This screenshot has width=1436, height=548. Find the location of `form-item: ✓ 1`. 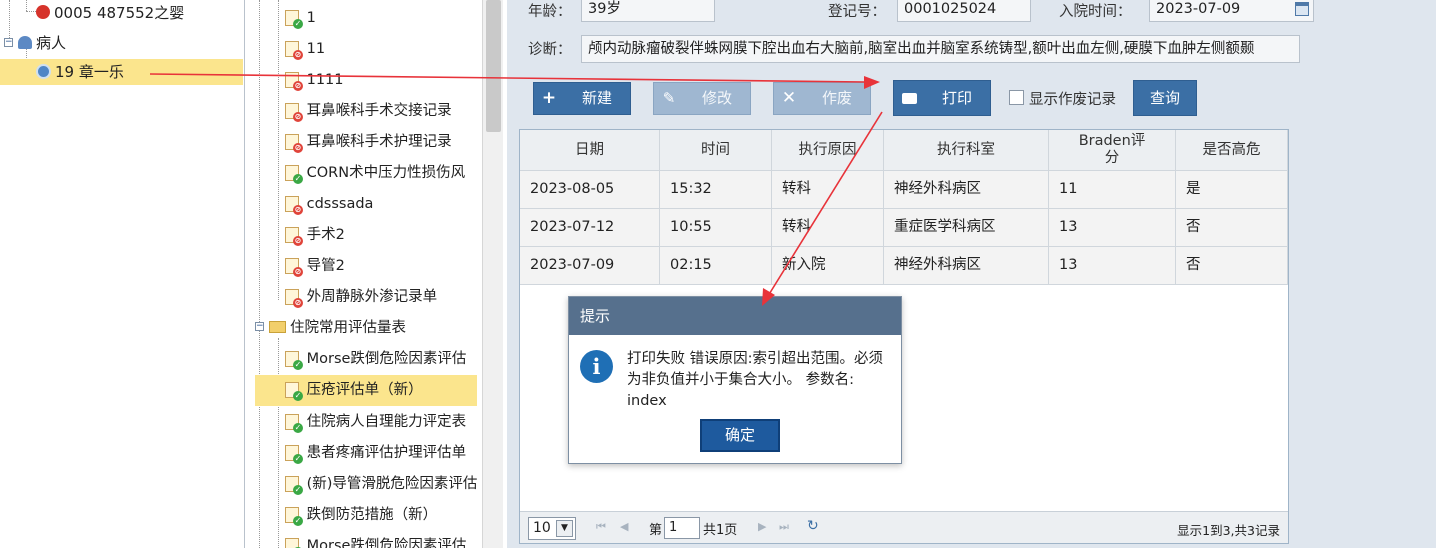

form-item: ✓ 1 is located at coordinates (300, 18).